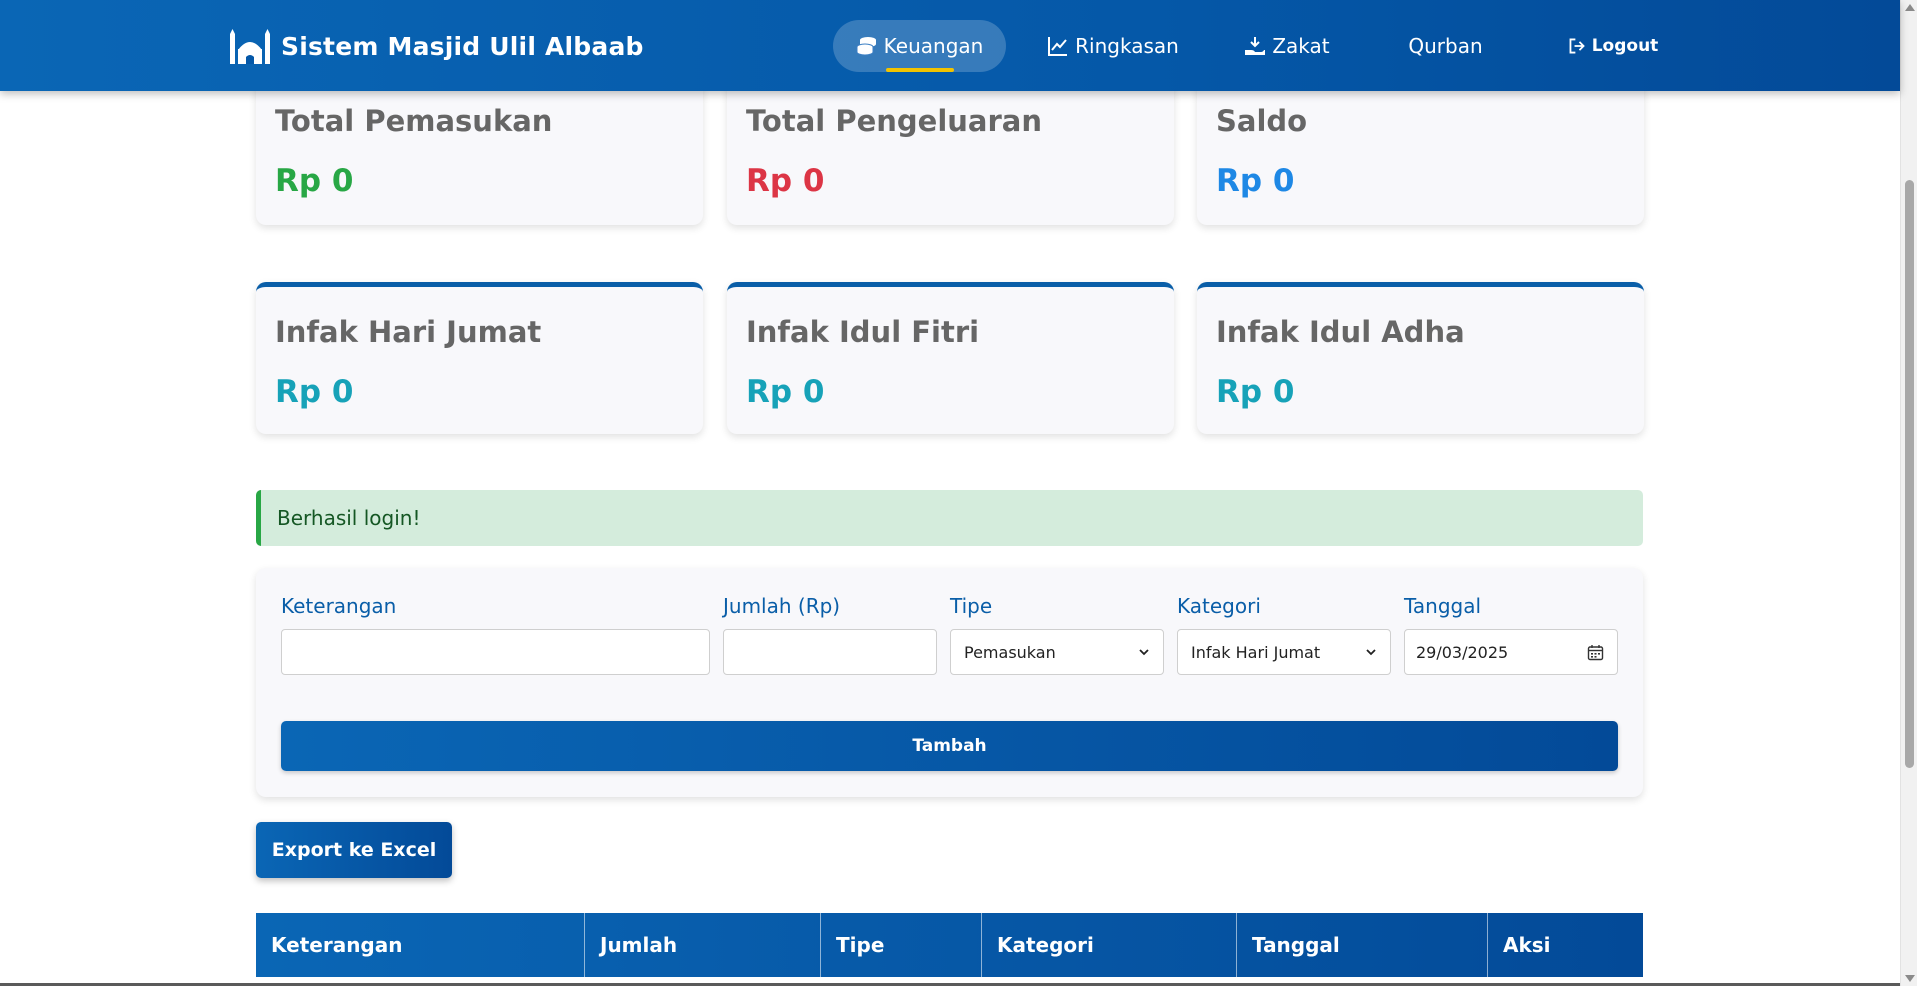 The height and width of the screenshot is (986, 1917). I want to click on nav-label: Qurban, so click(1445, 46).